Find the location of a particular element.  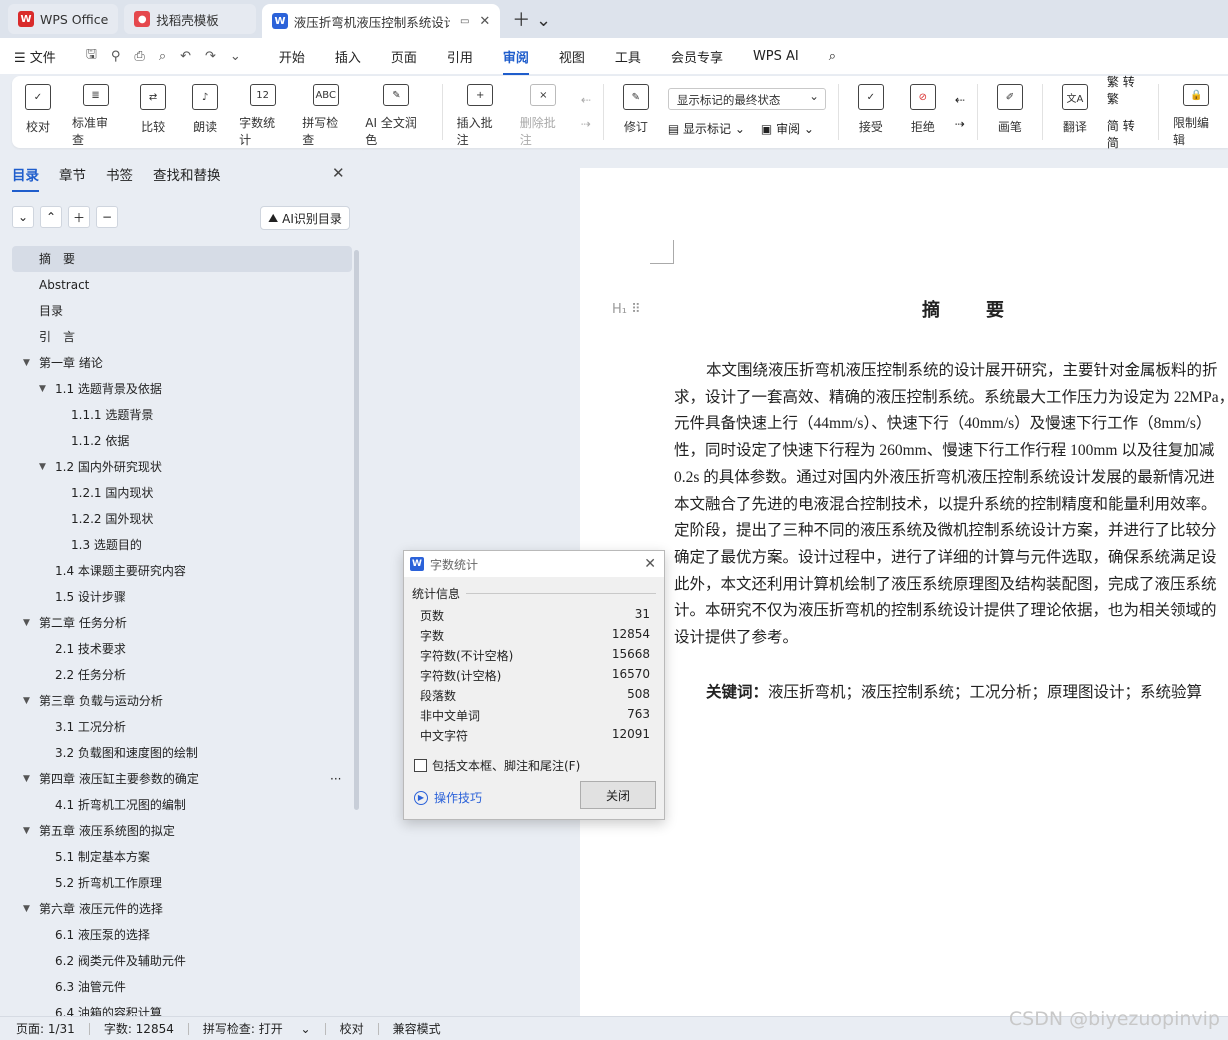

toc-item: 5.2 折弯机工作原理 is located at coordinates (182, 883).